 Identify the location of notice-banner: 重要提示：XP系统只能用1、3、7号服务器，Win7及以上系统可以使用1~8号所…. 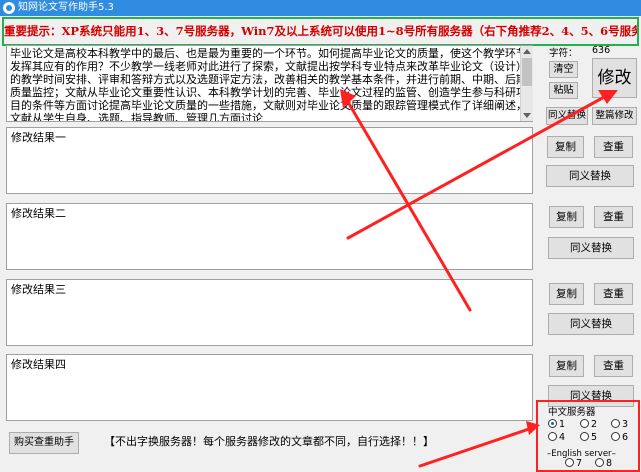
(320, 31).